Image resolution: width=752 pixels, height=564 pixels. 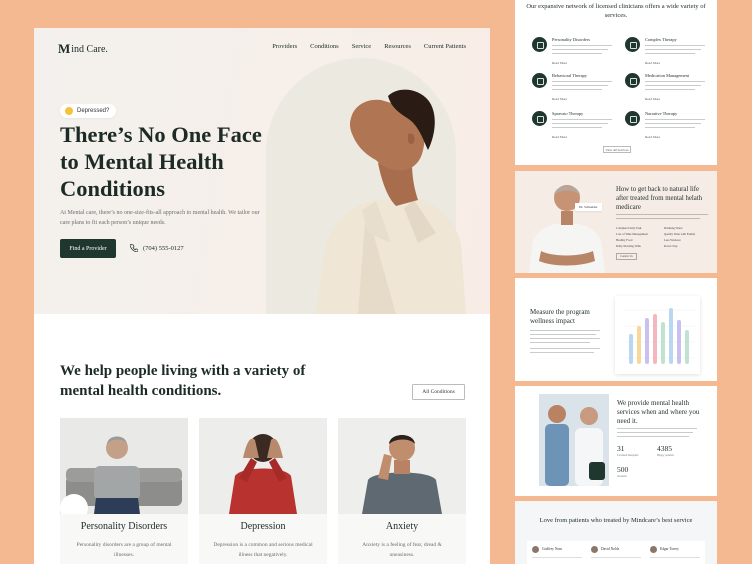 I want to click on card-title: Personality Disorders, so click(x=124, y=526).